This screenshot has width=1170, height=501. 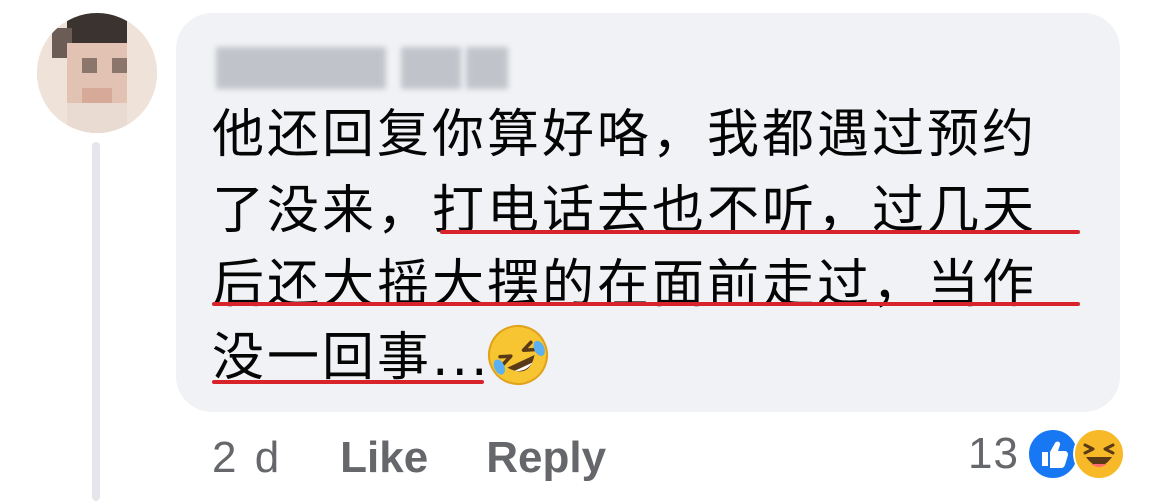 I want to click on commenter-name-blurred, so click(x=362, y=68).